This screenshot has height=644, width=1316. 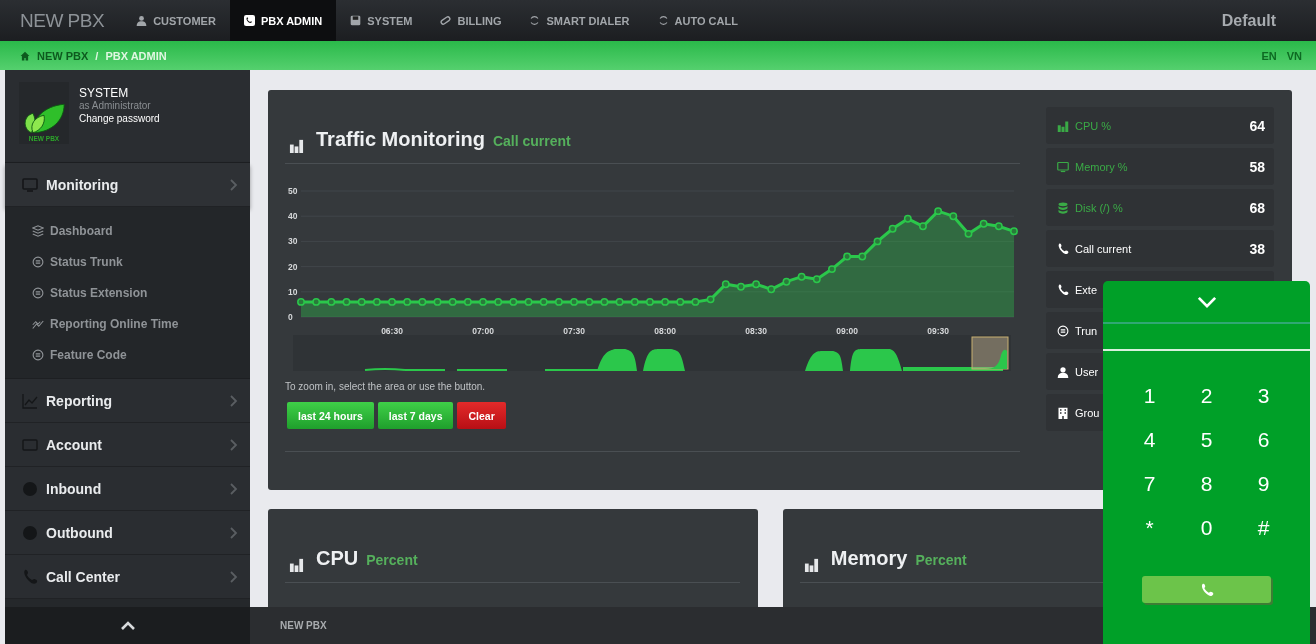 What do you see at coordinates (63, 55) in the screenshot?
I see `breadcrumb-link: NEW PBX` at bounding box center [63, 55].